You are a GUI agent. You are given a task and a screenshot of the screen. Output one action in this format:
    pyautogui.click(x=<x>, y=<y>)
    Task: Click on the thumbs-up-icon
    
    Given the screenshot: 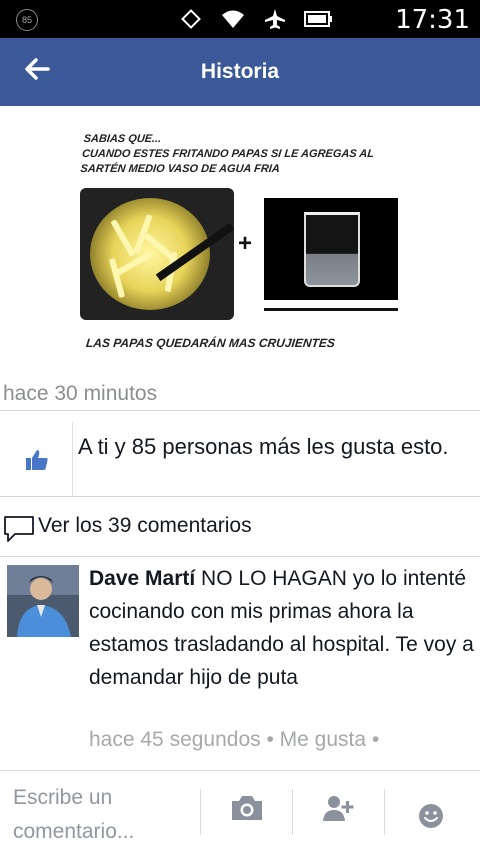 What is the action you would take?
    pyautogui.click(x=37, y=460)
    